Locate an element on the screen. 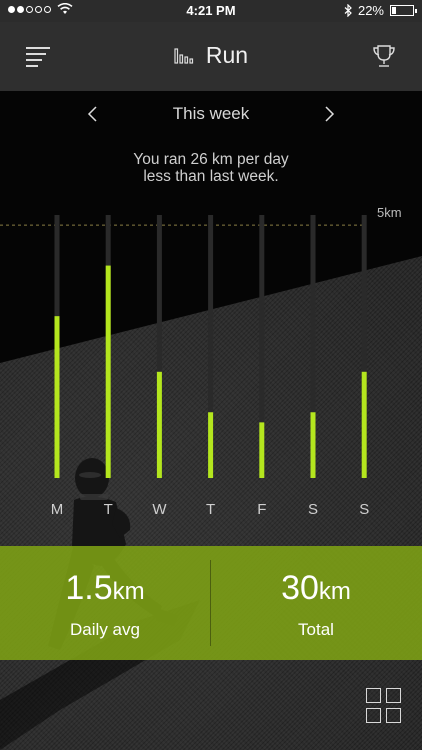 The image size is (422, 750). total-stat: 30km Total is located at coordinates (316, 605).